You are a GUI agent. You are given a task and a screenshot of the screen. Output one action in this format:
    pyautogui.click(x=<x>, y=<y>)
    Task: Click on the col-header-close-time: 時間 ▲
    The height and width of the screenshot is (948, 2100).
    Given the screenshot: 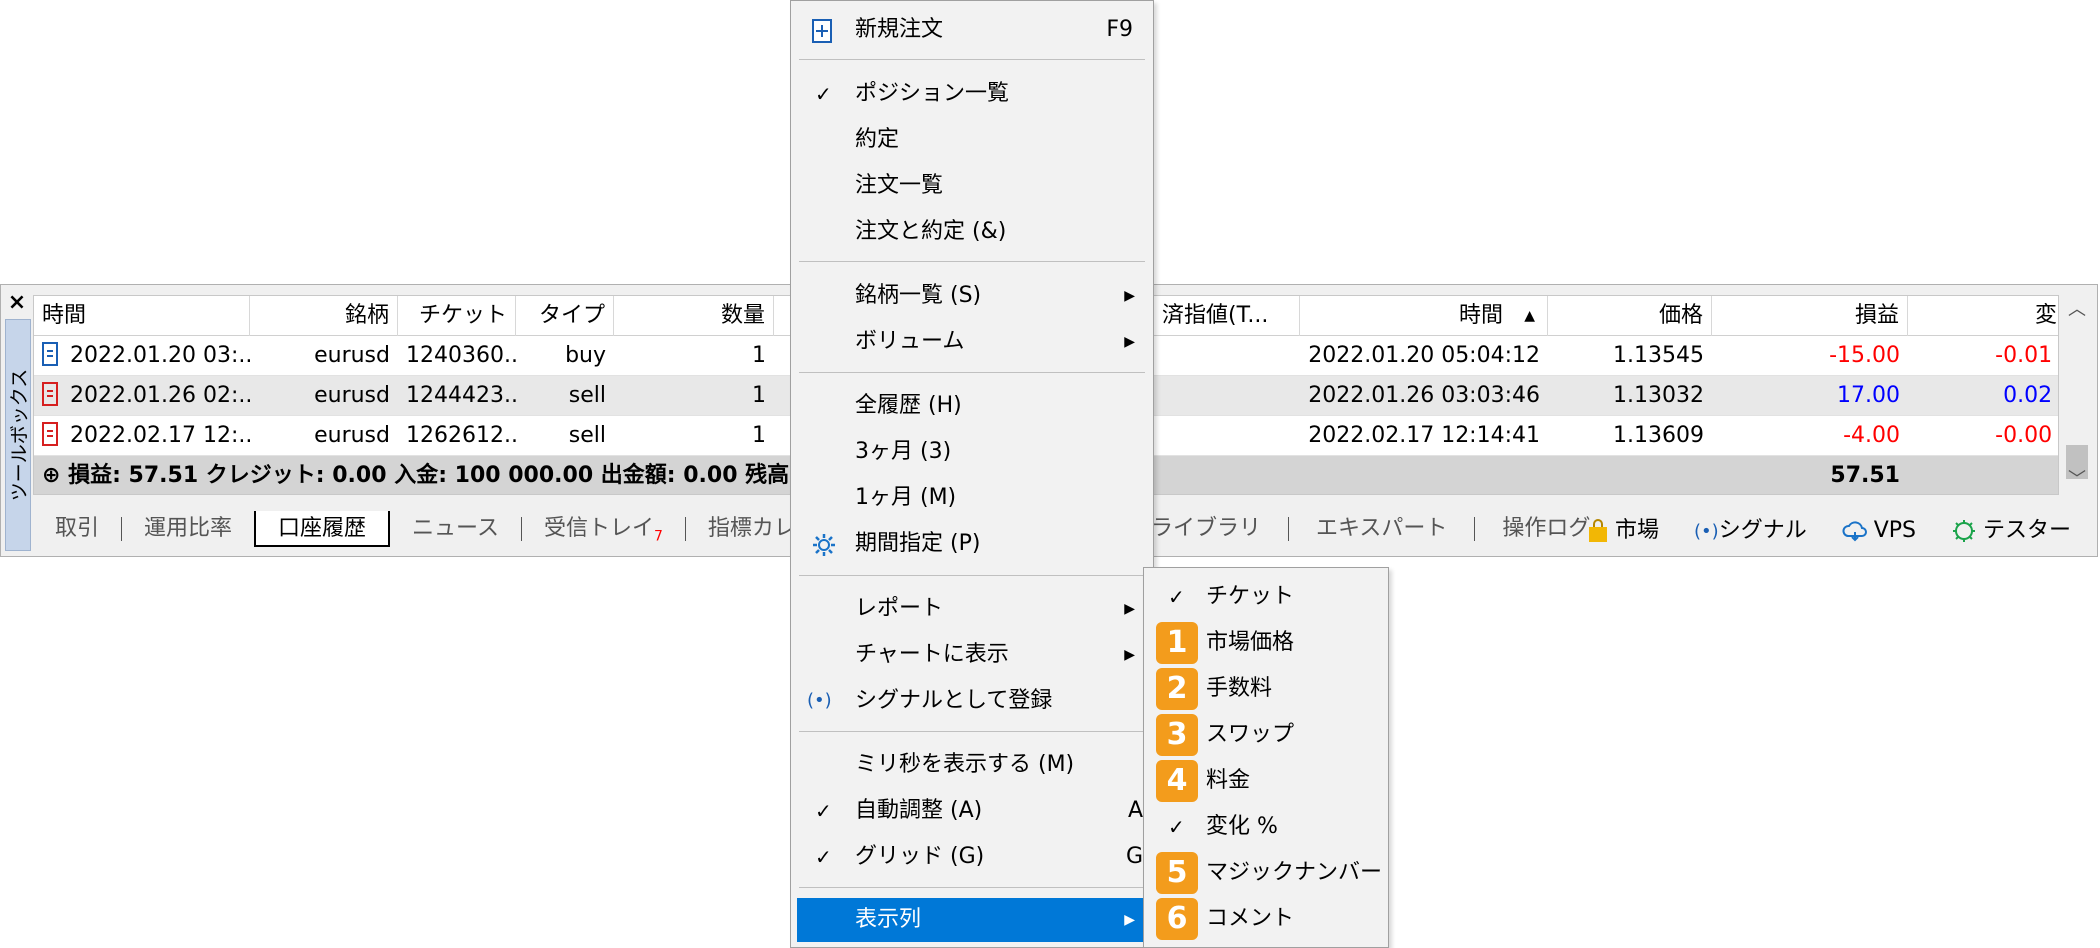 What is the action you would take?
    pyautogui.click(x=1424, y=316)
    